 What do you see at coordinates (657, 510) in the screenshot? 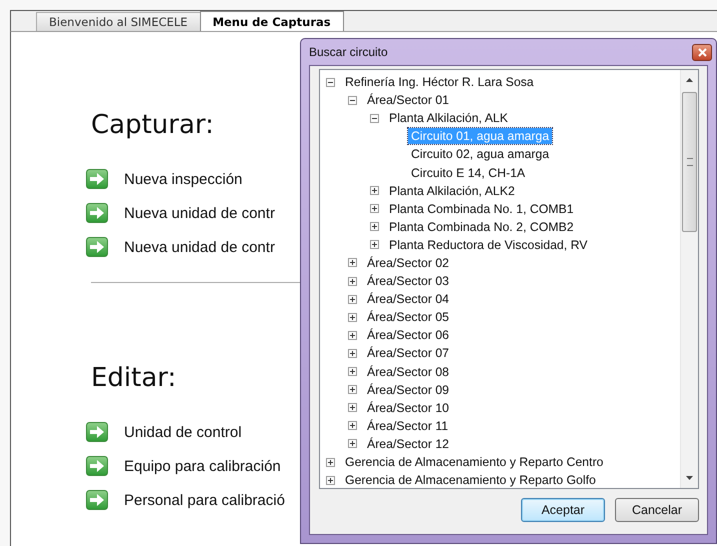
I see `cancel-button: Cancelar` at bounding box center [657, 510].